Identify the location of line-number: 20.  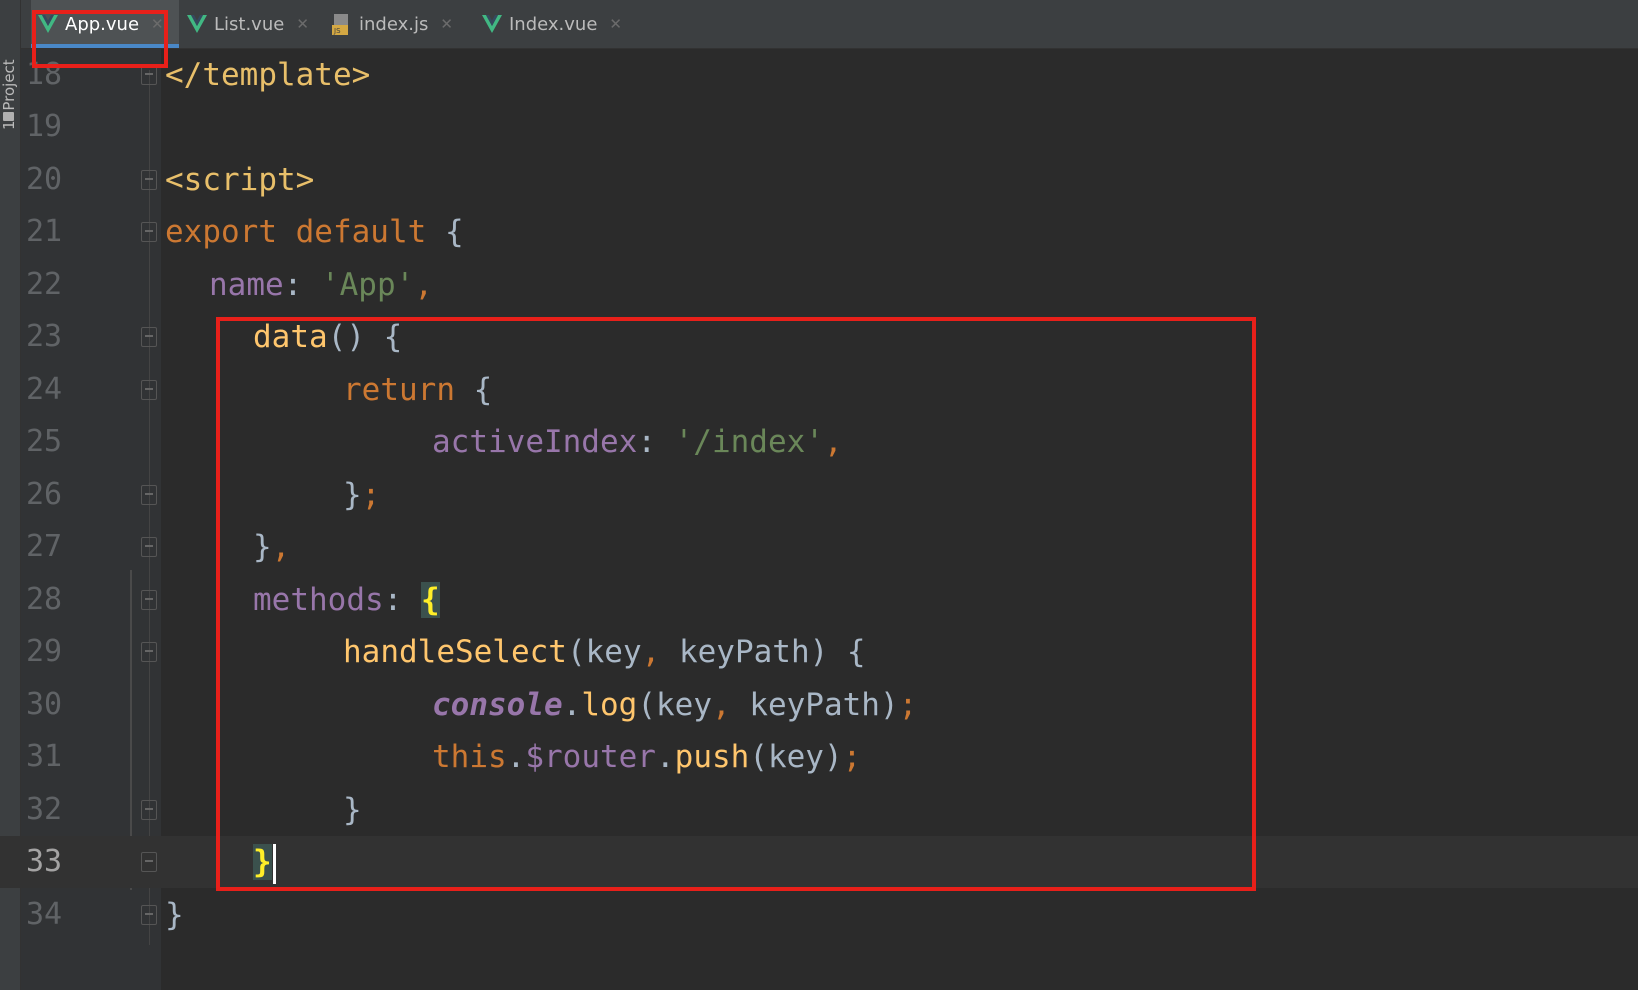
(44, 179).